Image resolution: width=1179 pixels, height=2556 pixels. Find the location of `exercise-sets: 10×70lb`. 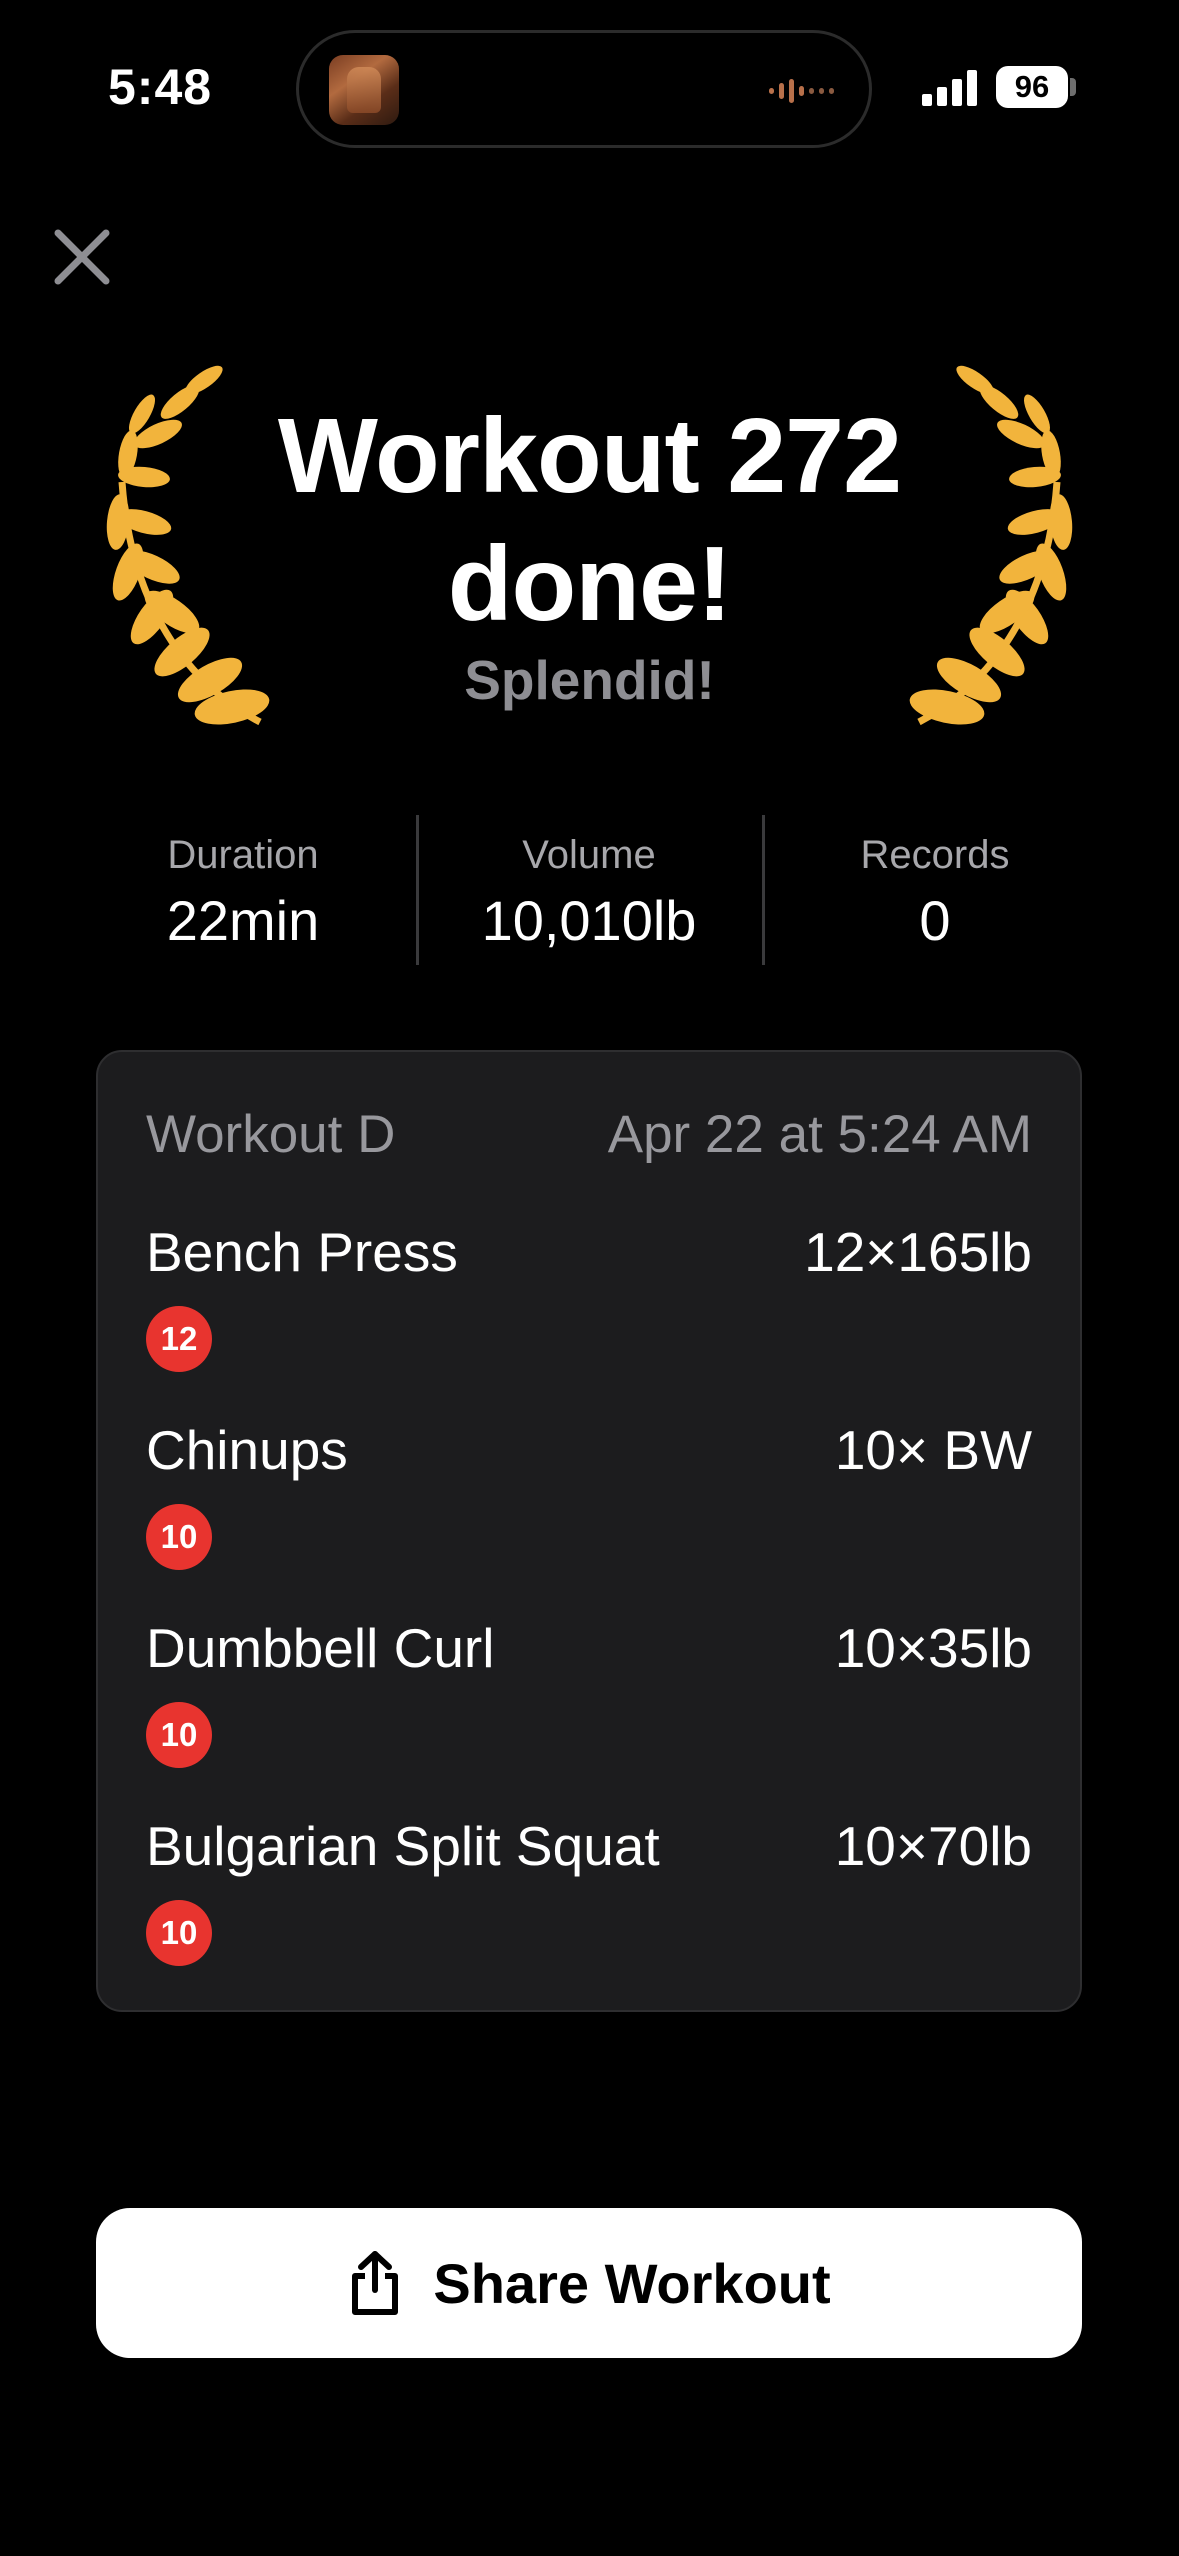

exercise-sets: 10×70lb is located at coordinates (933, 1846).